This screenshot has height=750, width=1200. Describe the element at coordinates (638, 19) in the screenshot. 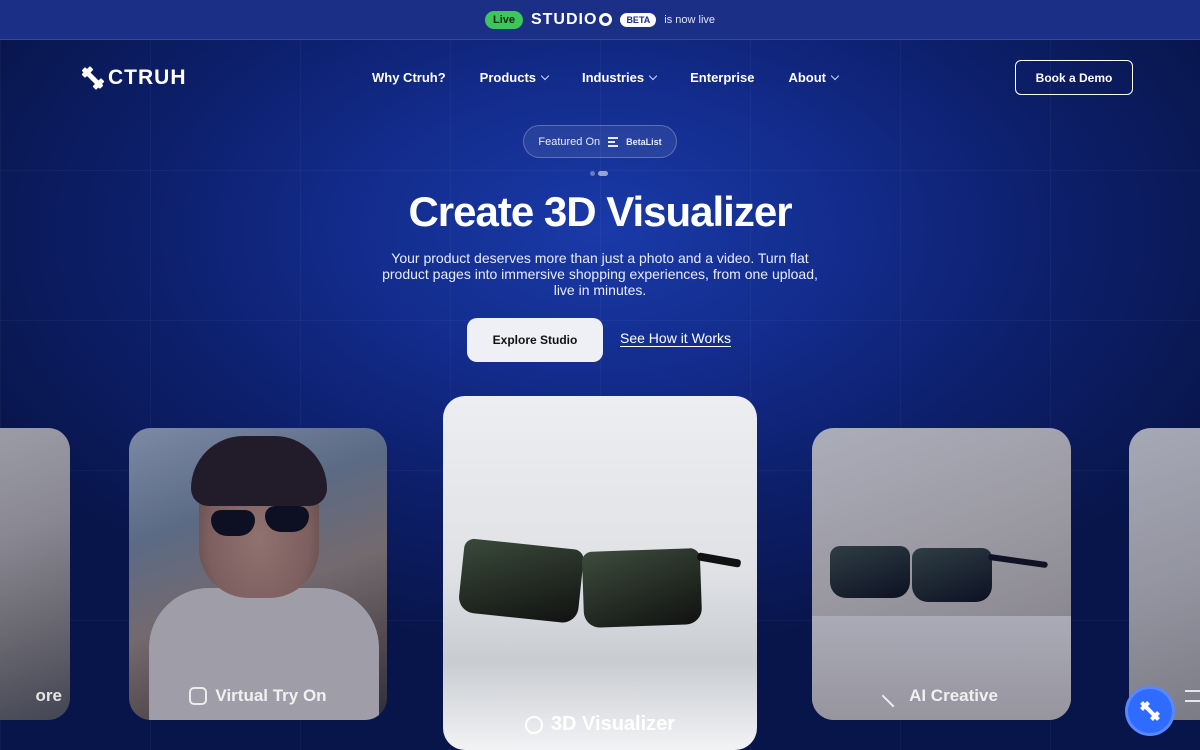

I see `beta-badge: BETA` at that location.